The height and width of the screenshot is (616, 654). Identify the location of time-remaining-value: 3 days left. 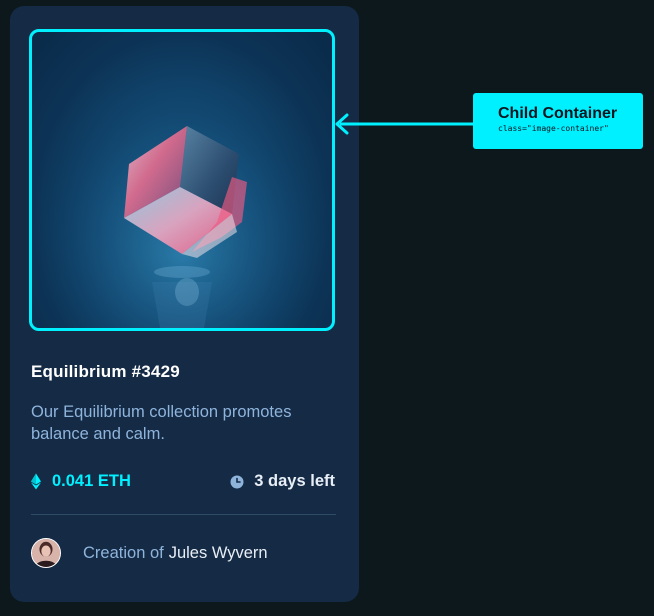
(294, 481).